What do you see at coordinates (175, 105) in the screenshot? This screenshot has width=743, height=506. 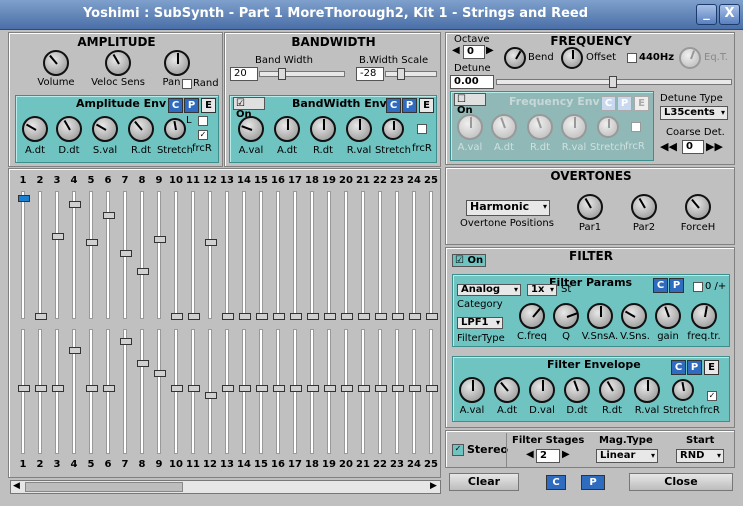 I see `amp-env-copy-button: C` at bounding box center [175, 105].